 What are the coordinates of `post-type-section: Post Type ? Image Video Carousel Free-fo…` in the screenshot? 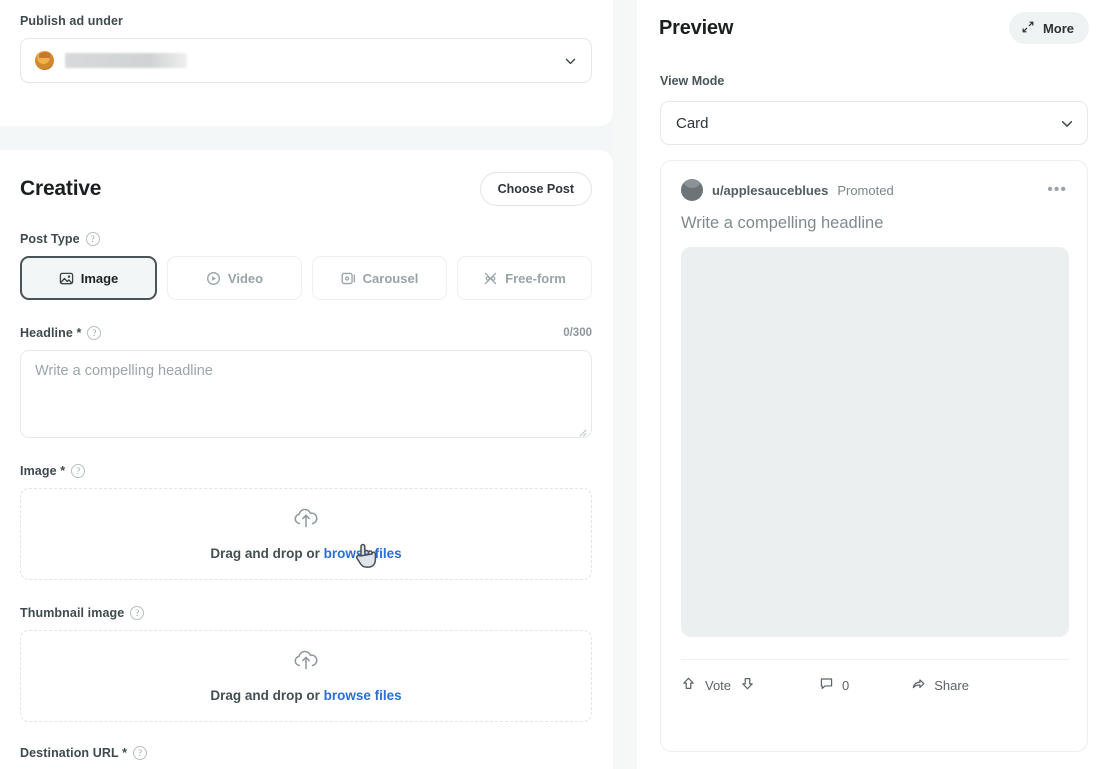 It's located at (306, 266).